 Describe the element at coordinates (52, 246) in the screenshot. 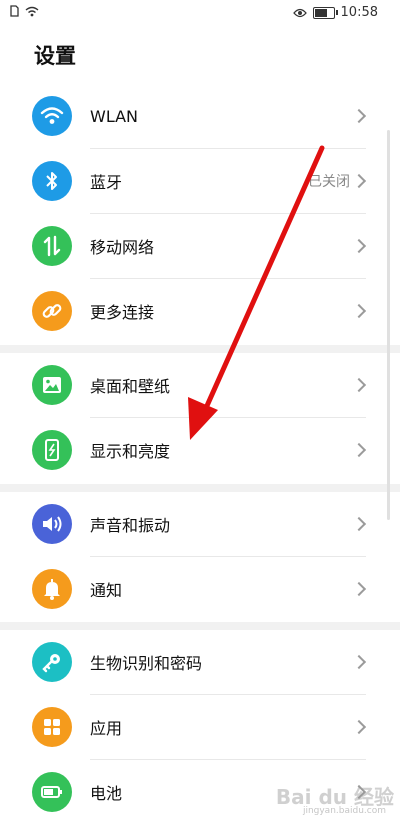

I see `mobile-data-icon` at that location.